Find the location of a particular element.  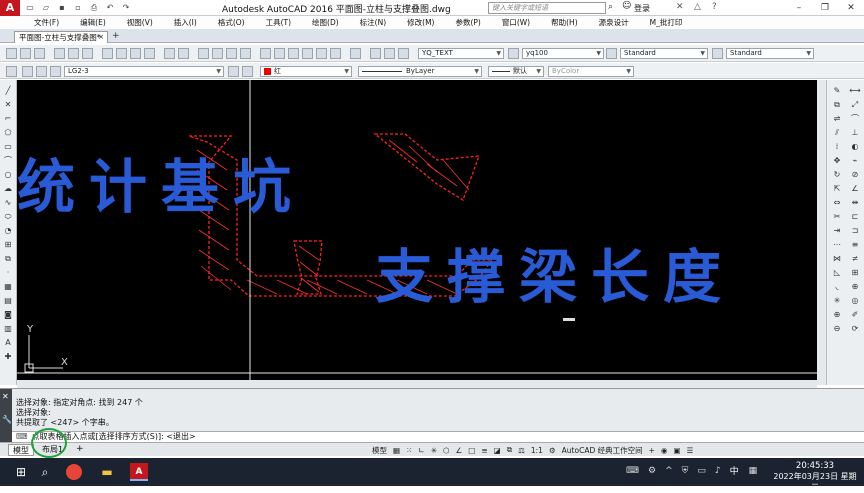

ellipse-icon: ⬭ is located at coordinates (8, 217).